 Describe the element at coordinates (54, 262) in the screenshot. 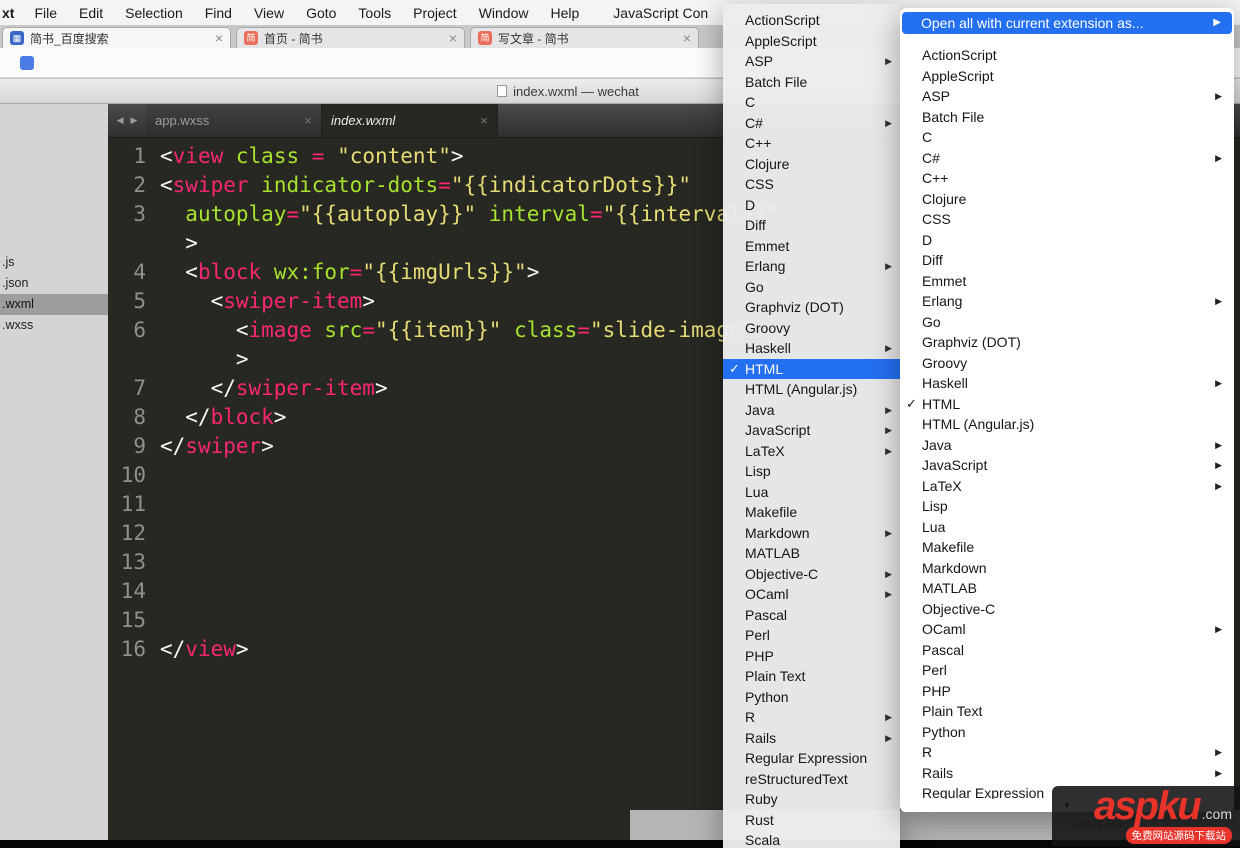

I see `sidebar-file: .js` at that location.